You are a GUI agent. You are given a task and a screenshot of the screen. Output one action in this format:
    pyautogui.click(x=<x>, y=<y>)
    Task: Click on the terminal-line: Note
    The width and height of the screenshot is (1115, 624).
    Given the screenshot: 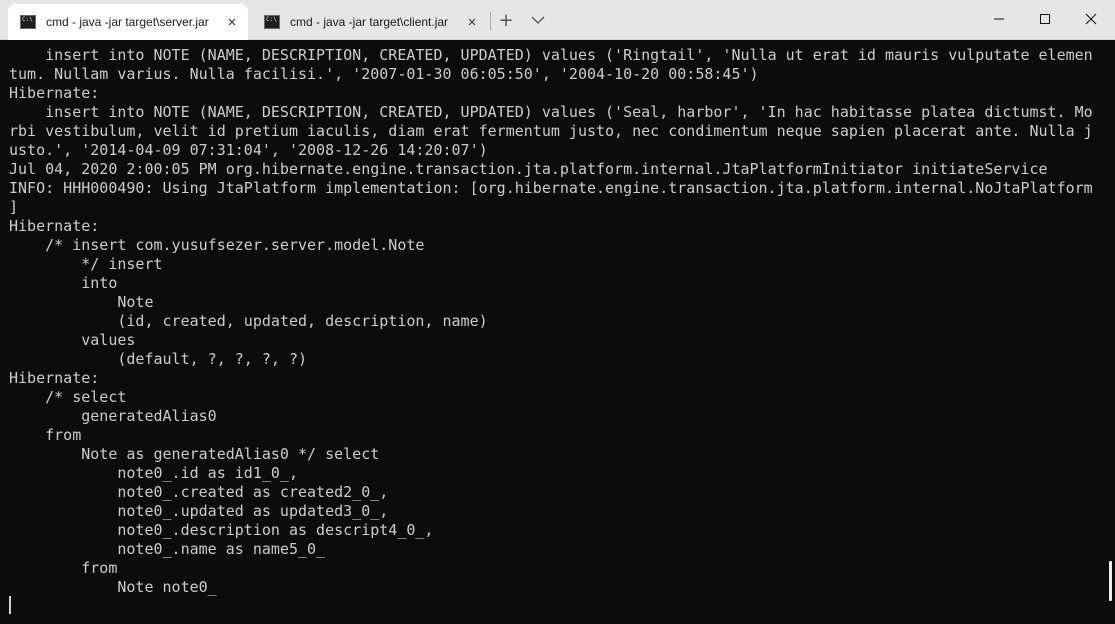 What is the action you would take?
    pyautogui.click(x=81, y=302)
    